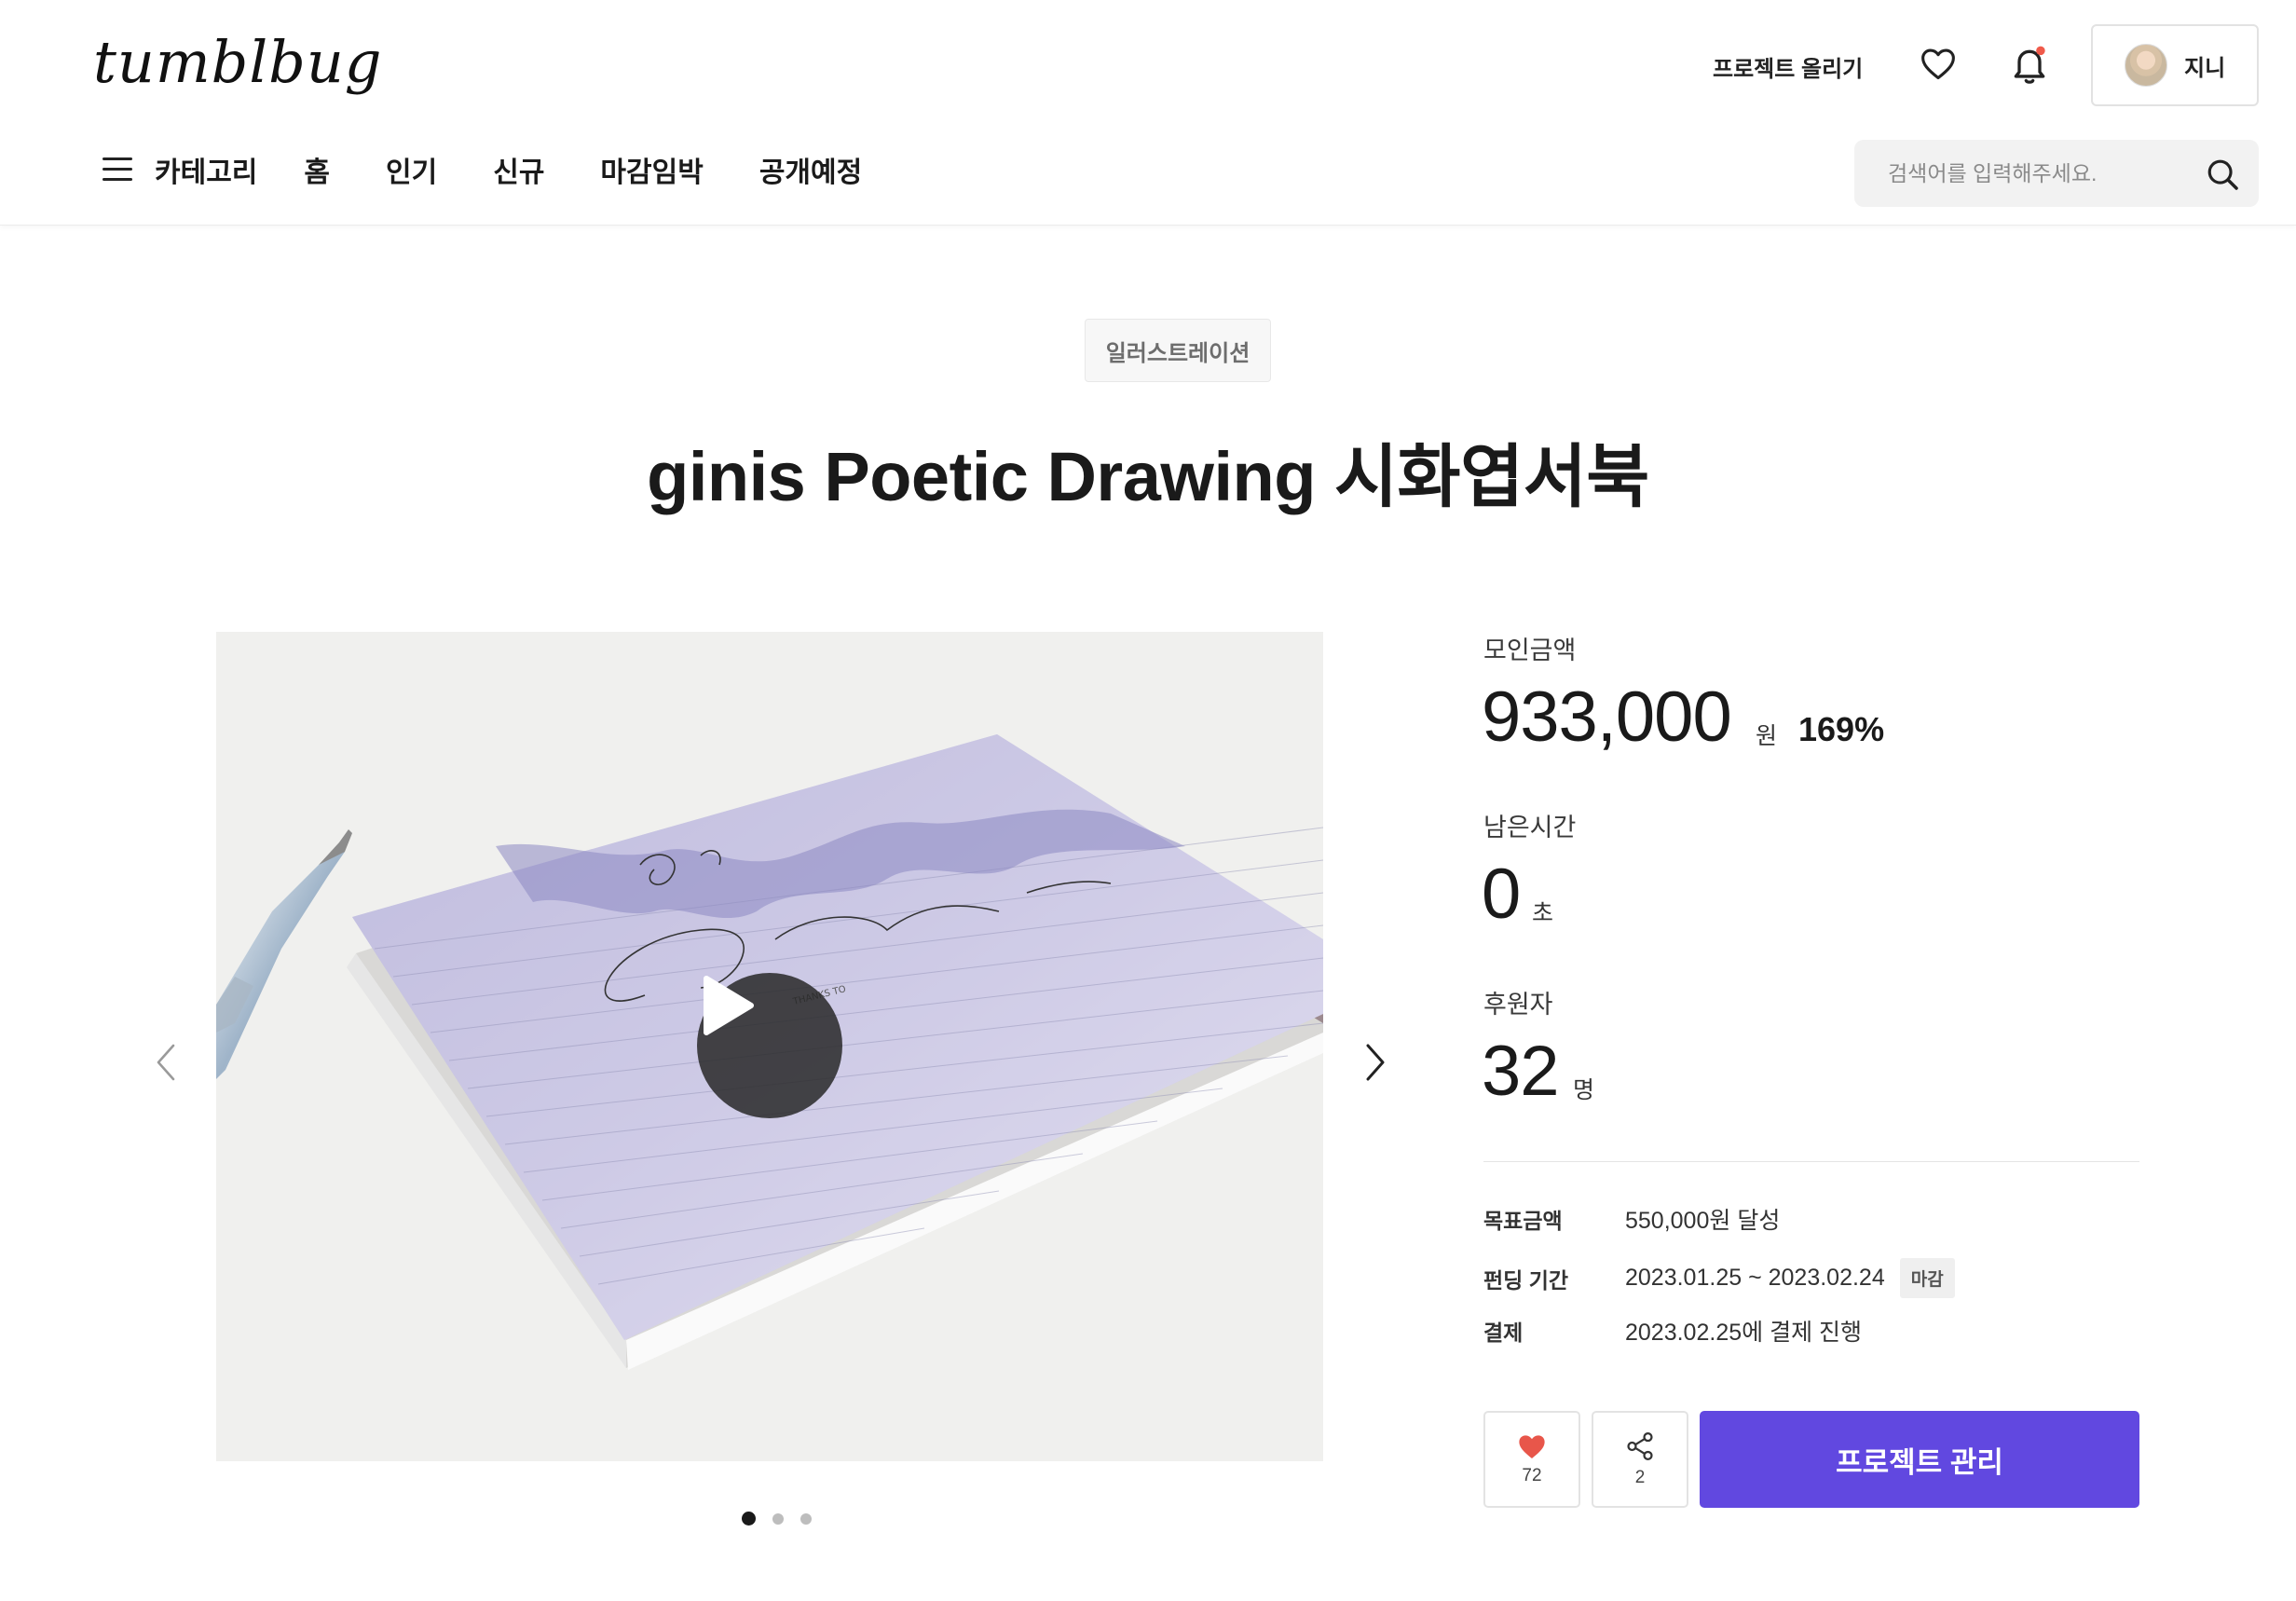 This screenshot has width=2296, height=1601. What do you see at coordinates (810, 169) in the screenshot?
I see `nav-upcoming: 공개예정` at bounding box center [810, 169].